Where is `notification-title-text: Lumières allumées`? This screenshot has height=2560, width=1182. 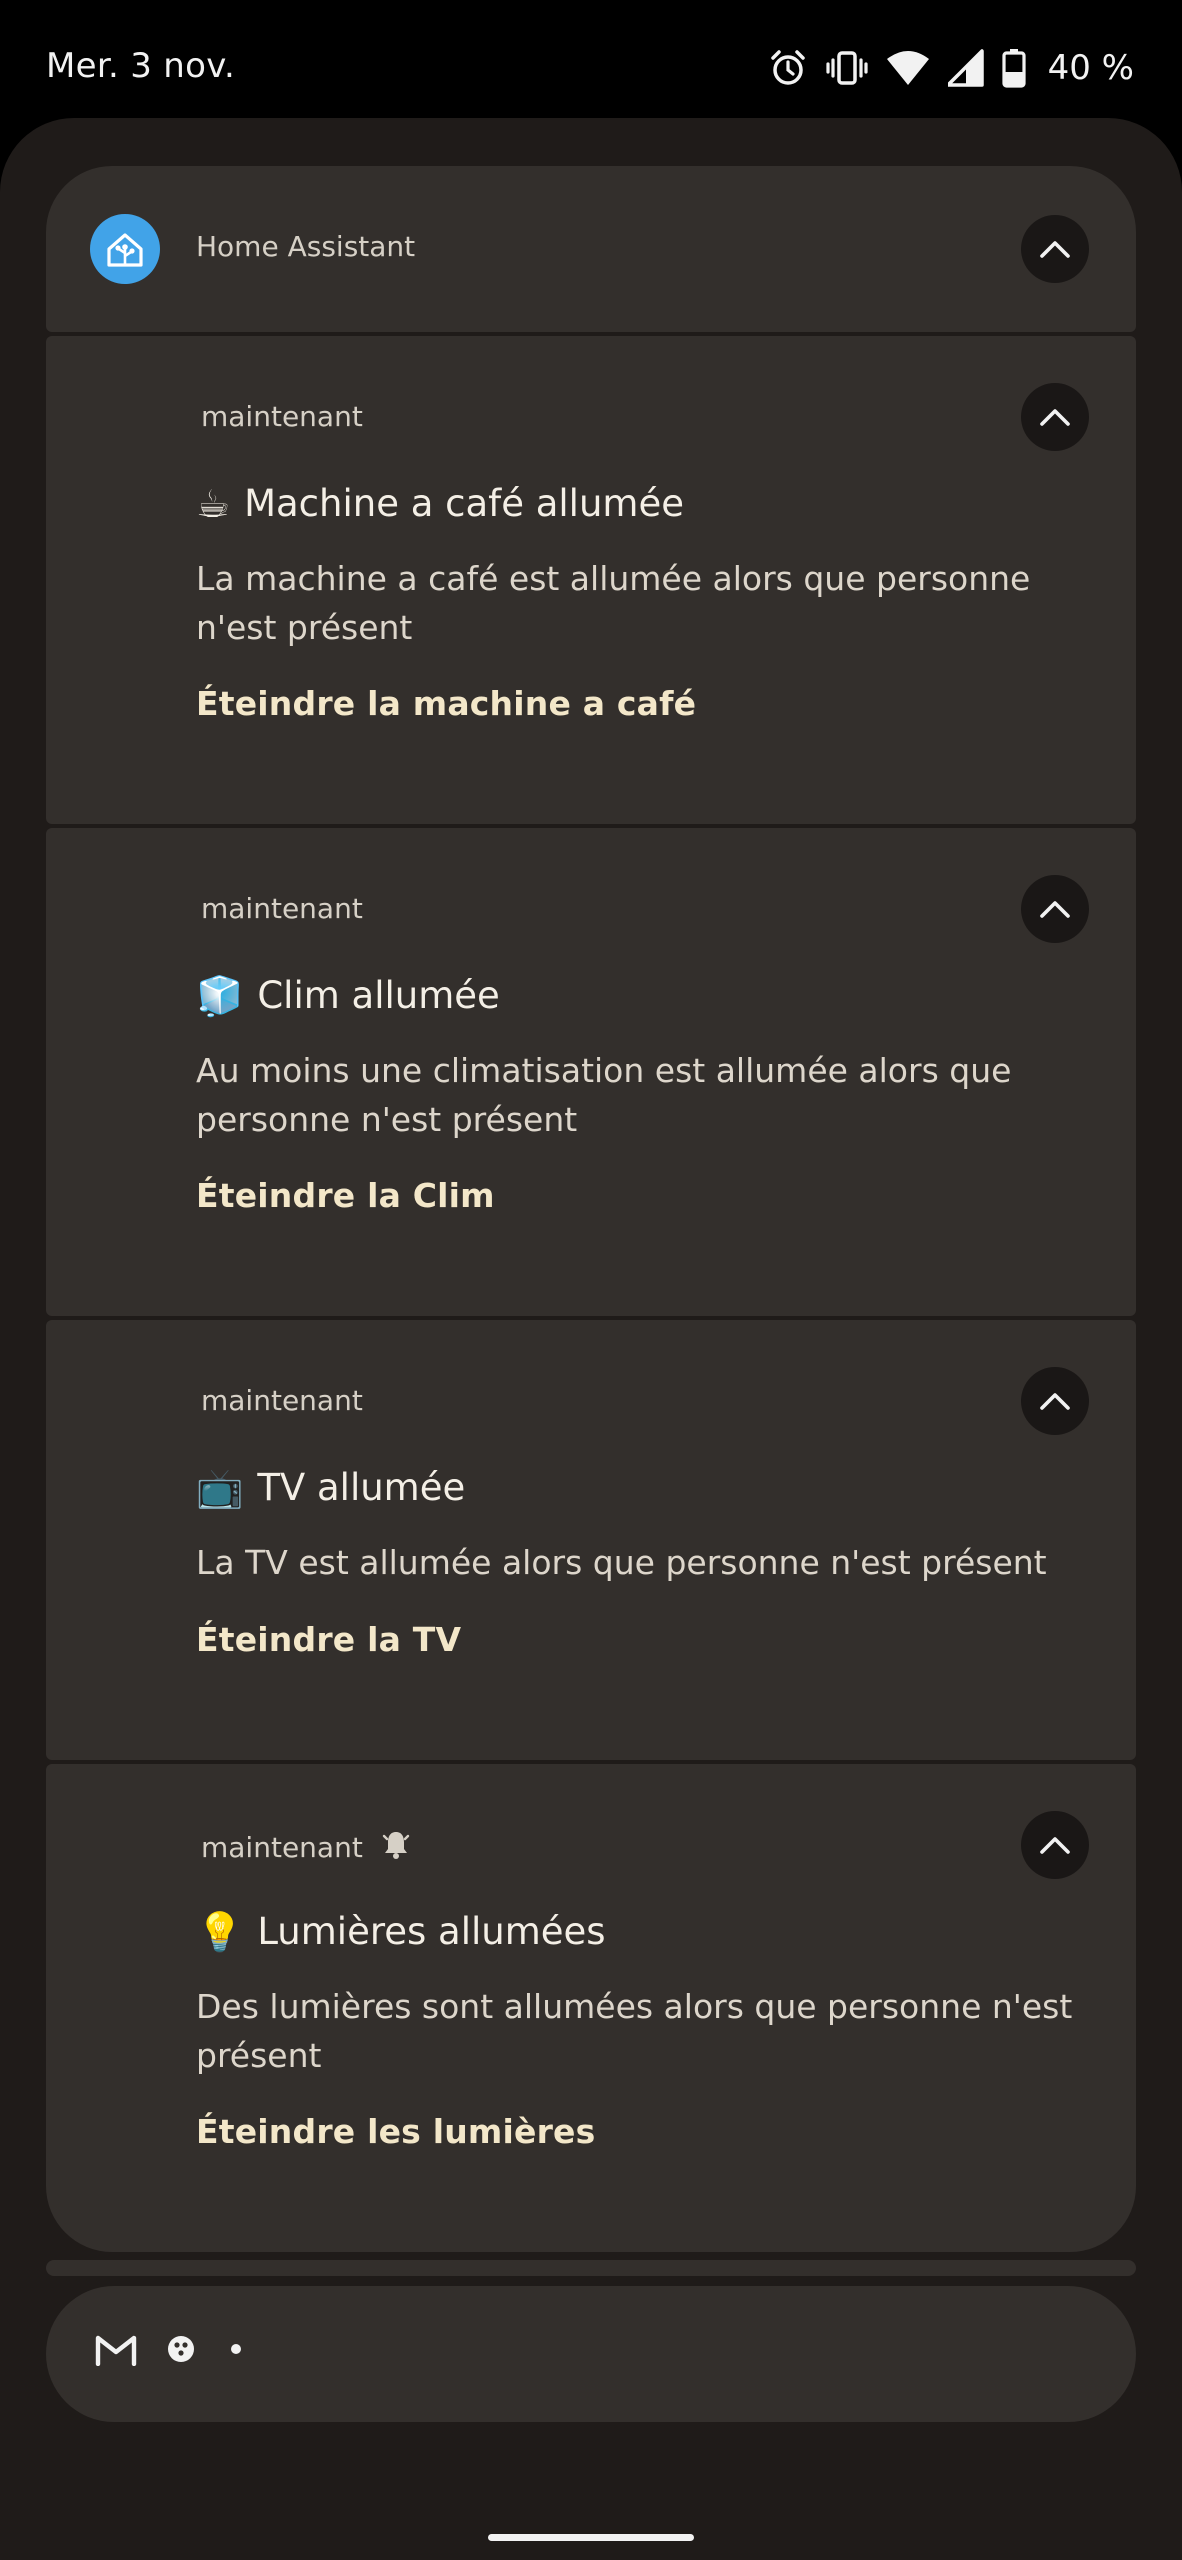
notification-title-text: Lumières allumées is located at coordinates (431, 1931).